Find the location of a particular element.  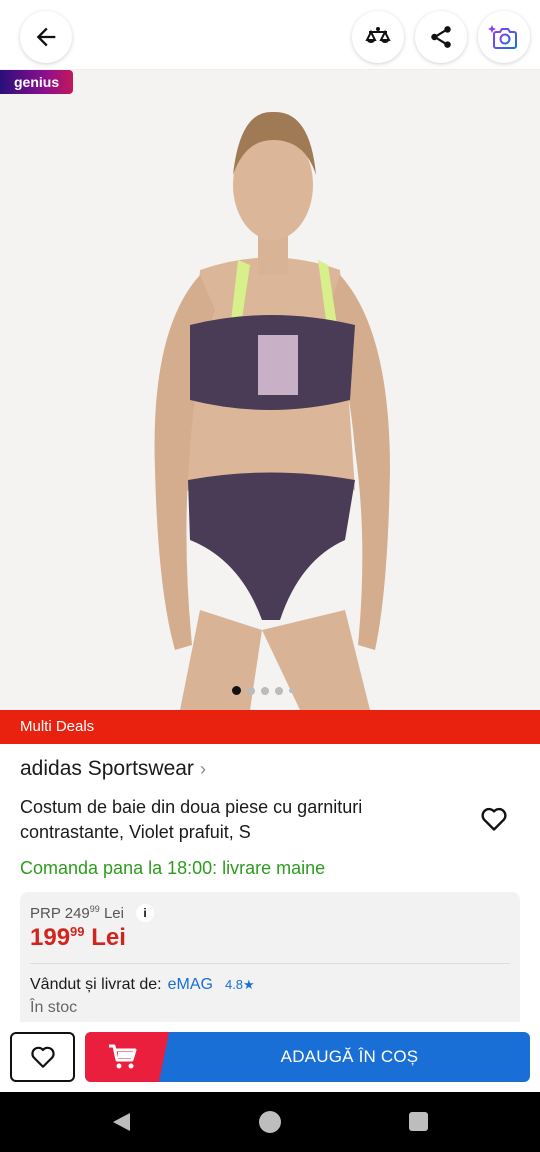

cart-icon is located at coordinates (123, 1056).